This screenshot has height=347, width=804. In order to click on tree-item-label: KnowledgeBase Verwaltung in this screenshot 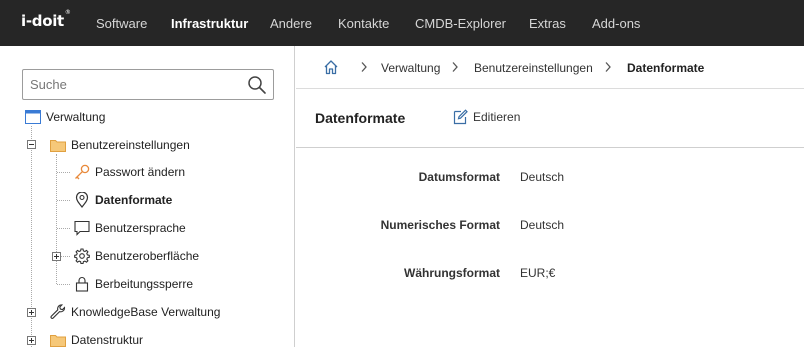, I will do `click(146, 312)`.